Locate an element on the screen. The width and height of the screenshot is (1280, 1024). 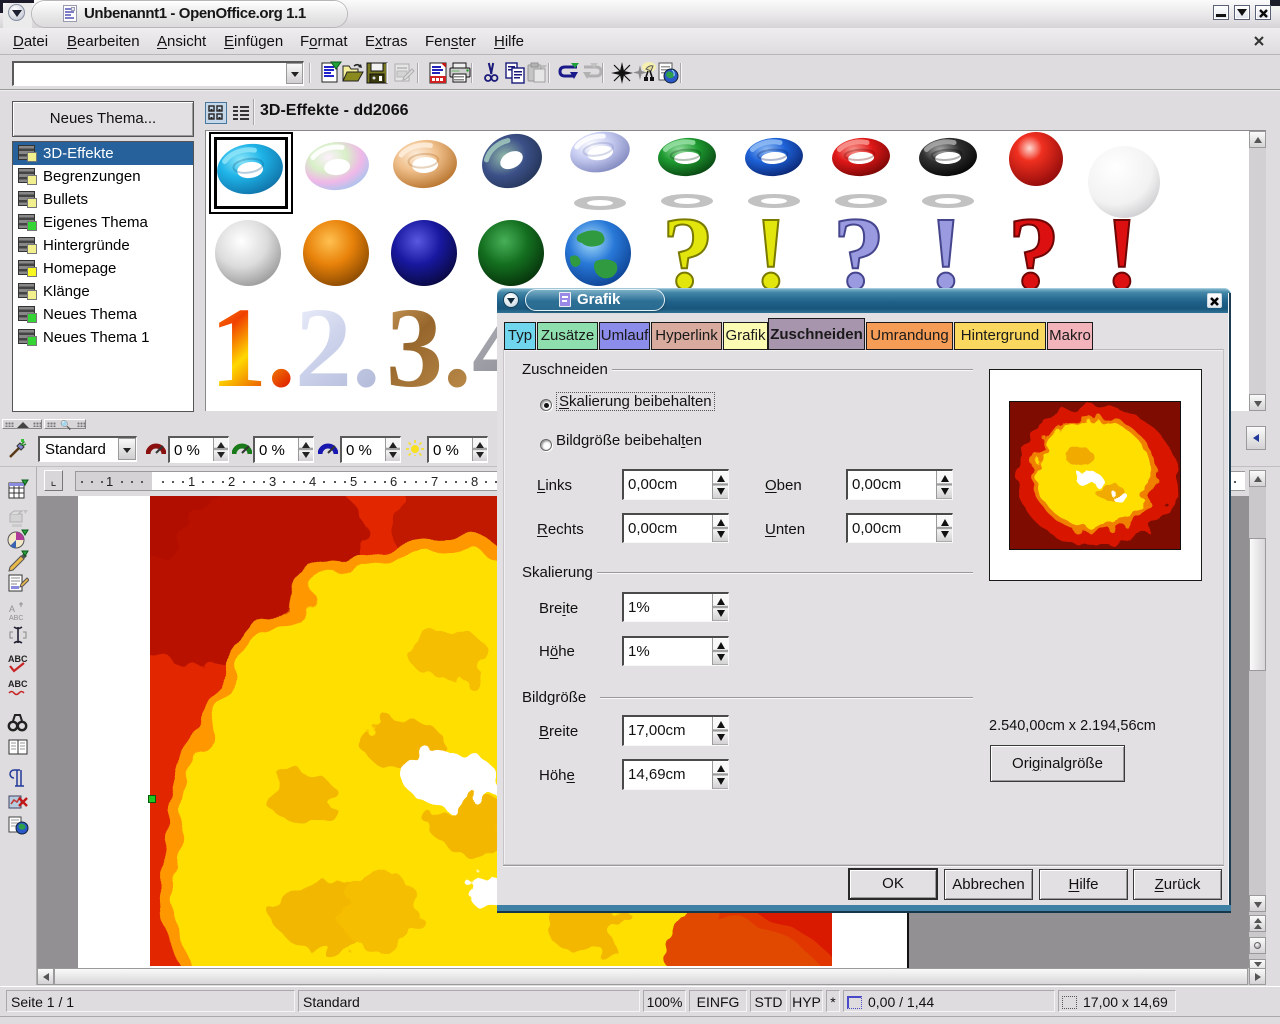
svg-text: A is located at coordinates (12, 609).